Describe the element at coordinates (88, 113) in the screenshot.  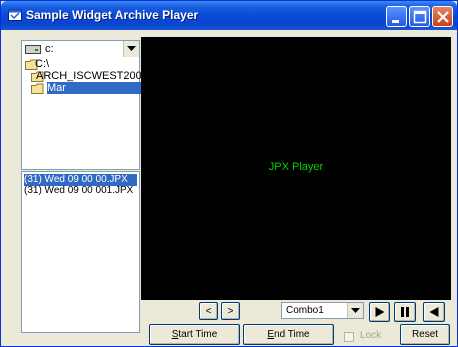
I see `folder-list: C:\ ARCH_ISCWEST2004 Mar` at that location.